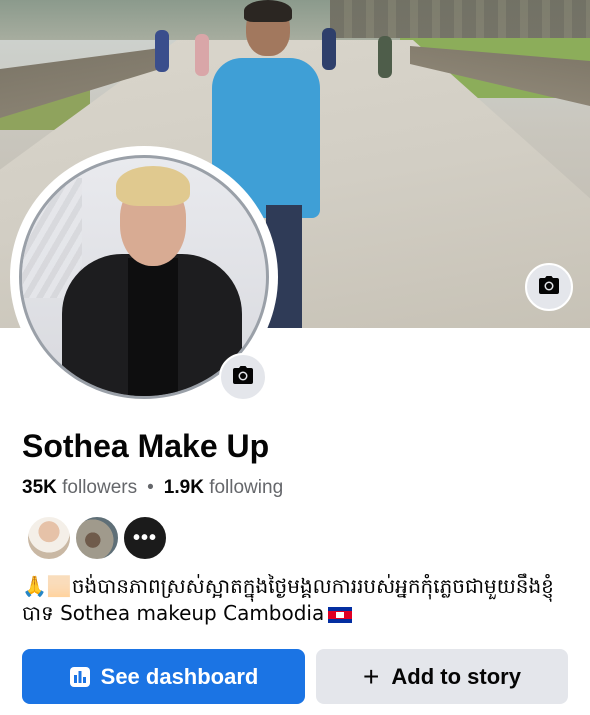 This screenshot has height=715, width=590. I want to click on more-dots-icon: •••, so click(144, 537).